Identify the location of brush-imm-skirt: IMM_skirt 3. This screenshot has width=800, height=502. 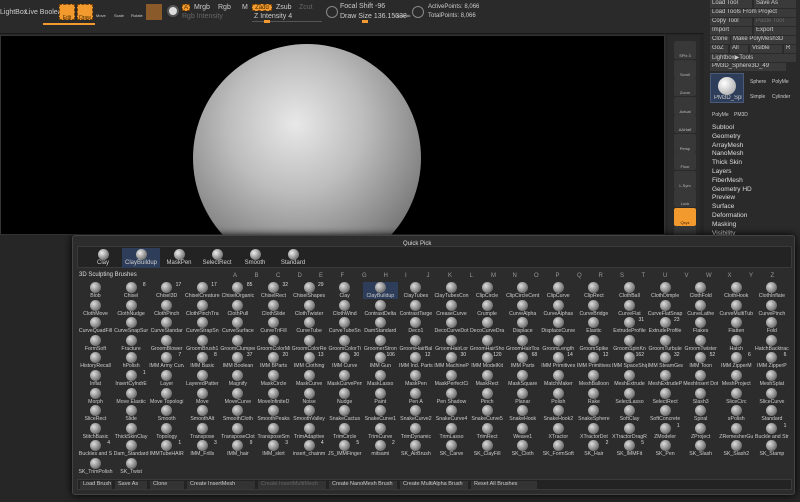
(273, 448).